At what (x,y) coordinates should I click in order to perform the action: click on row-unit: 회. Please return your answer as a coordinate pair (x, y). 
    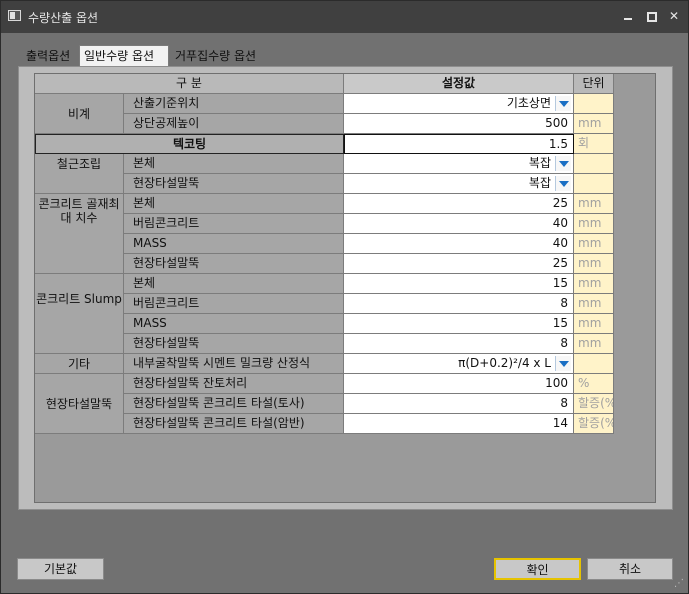
    Looking at the image, I should click on (594, 144).